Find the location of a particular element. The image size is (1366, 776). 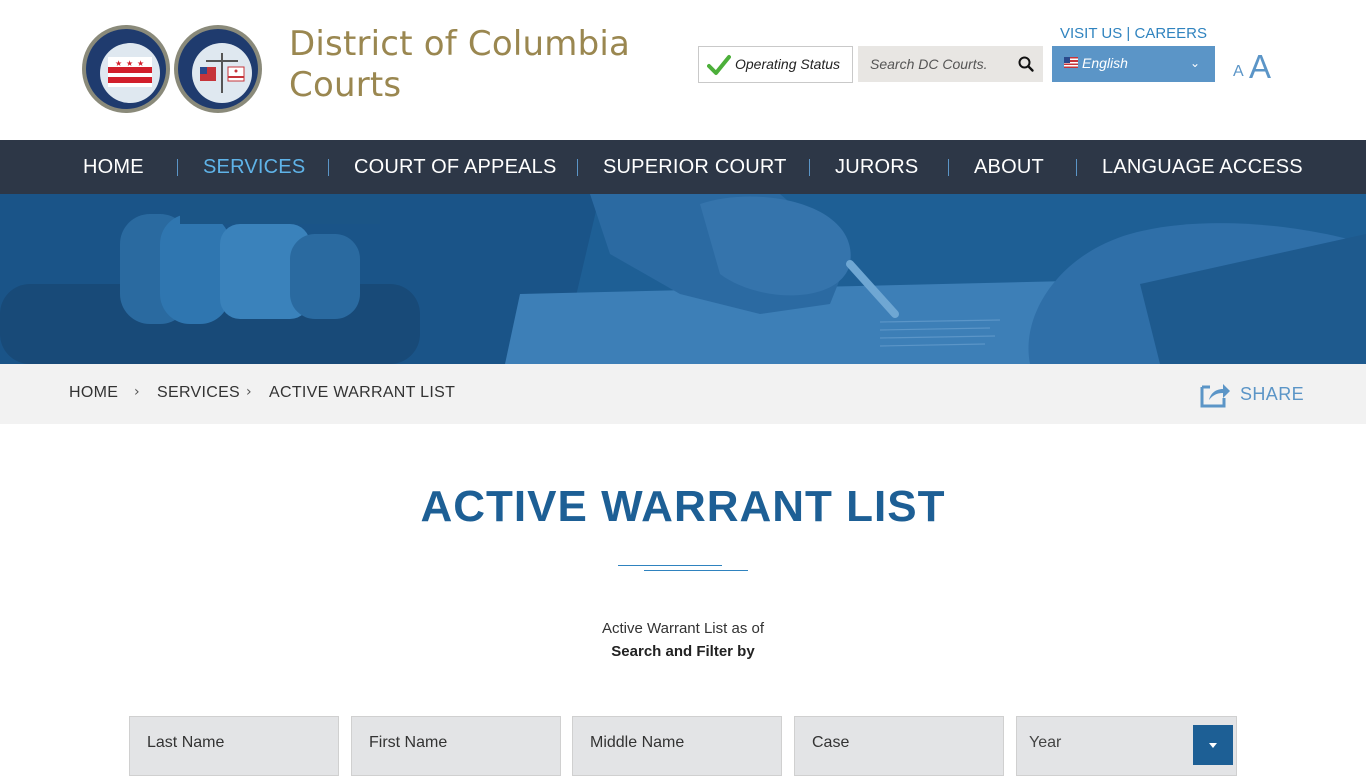

superior-court-seal is located at coordinates (218, 69).